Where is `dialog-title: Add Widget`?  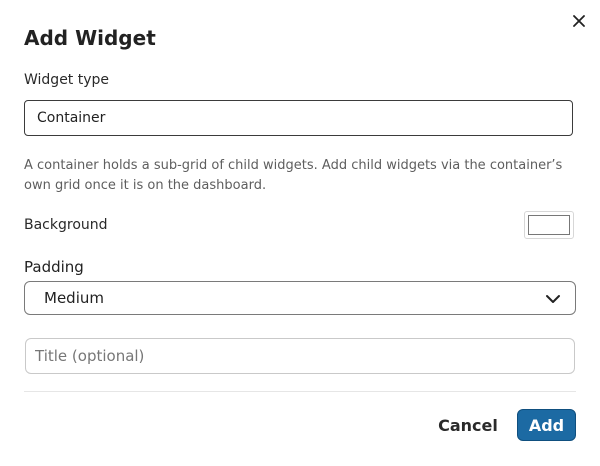 dialog-title: Add Widget is located at coordinates (90, 38).